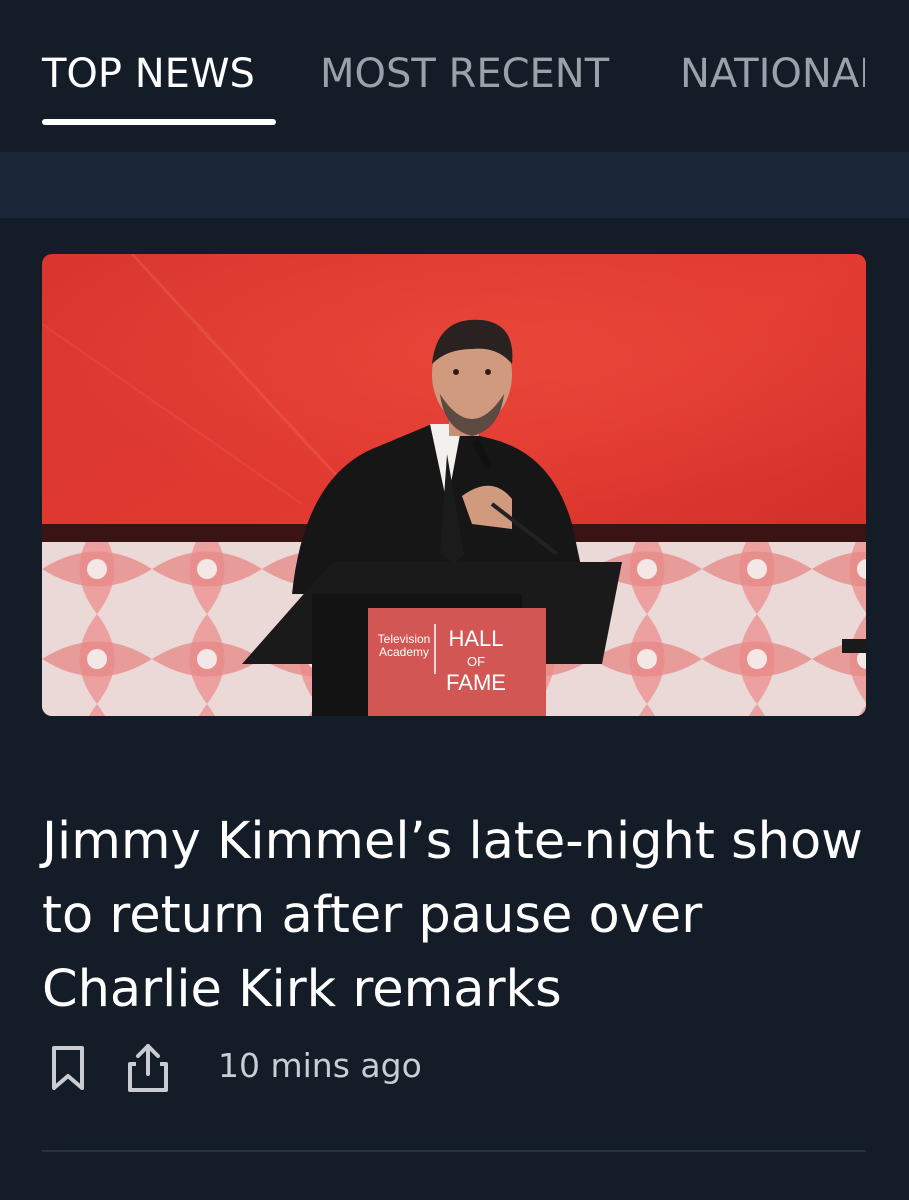  What do you see at coordinates (70, 1068) in the screenshot?
I see `bookmark-icon` at bounding box center [70, 1068].